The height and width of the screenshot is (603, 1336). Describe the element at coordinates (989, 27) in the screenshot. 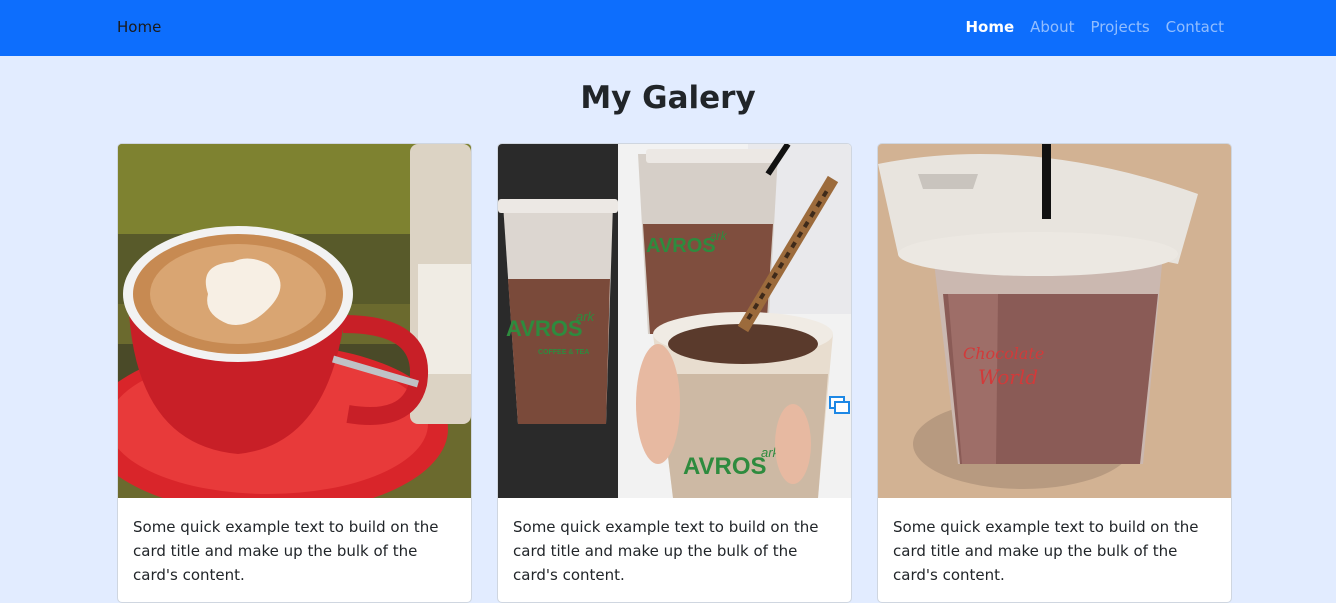

I see `nav-link-home: Home` at that location.